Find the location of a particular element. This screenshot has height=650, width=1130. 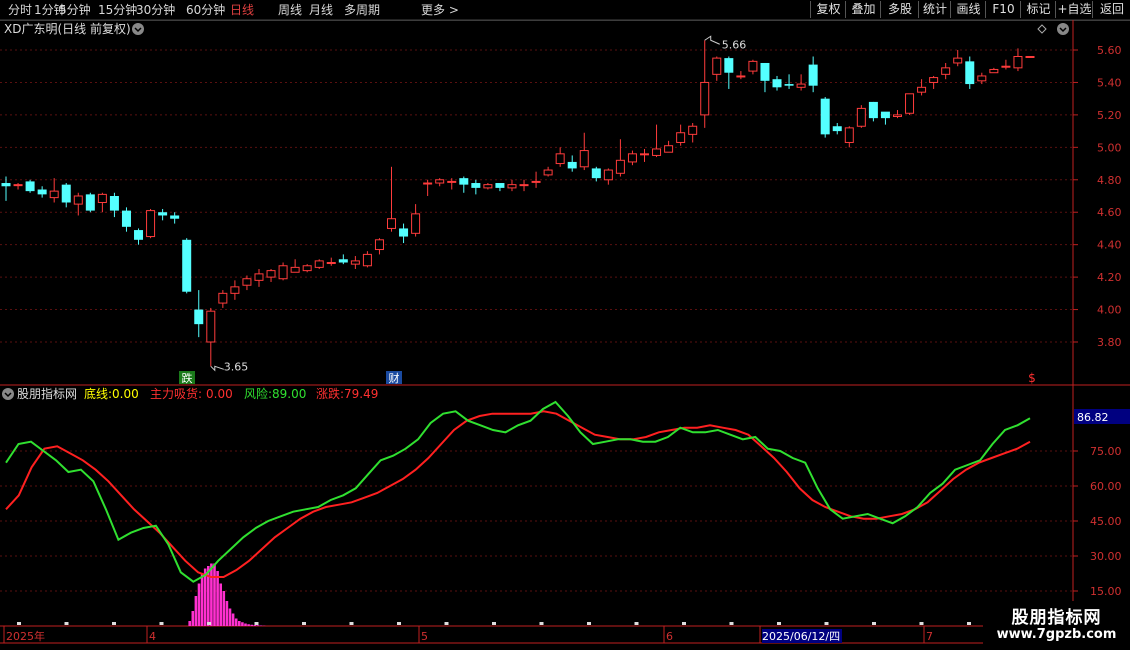

event-marker-dollar: $ is located at coordinates (1032, 378).